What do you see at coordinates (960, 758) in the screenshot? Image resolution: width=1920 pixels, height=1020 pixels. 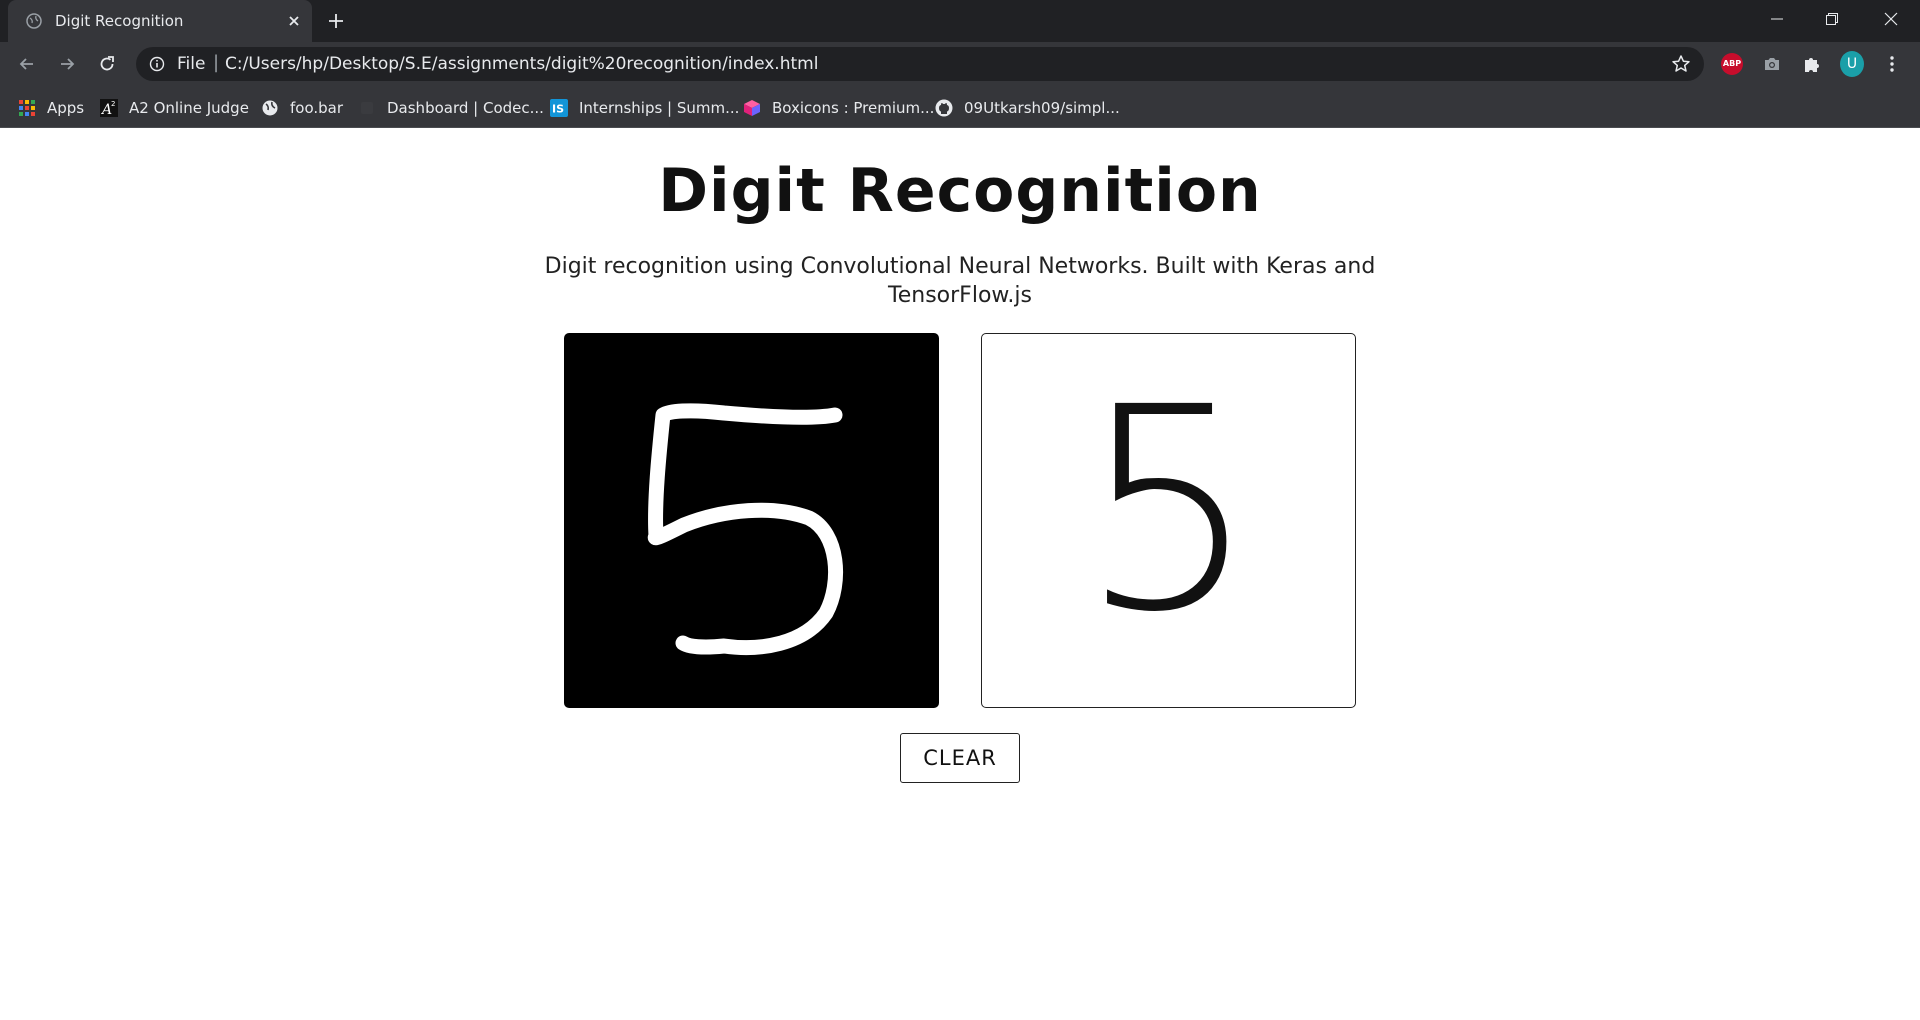 I see `clear-button: CLEAR` at bounding box center [960, 758].